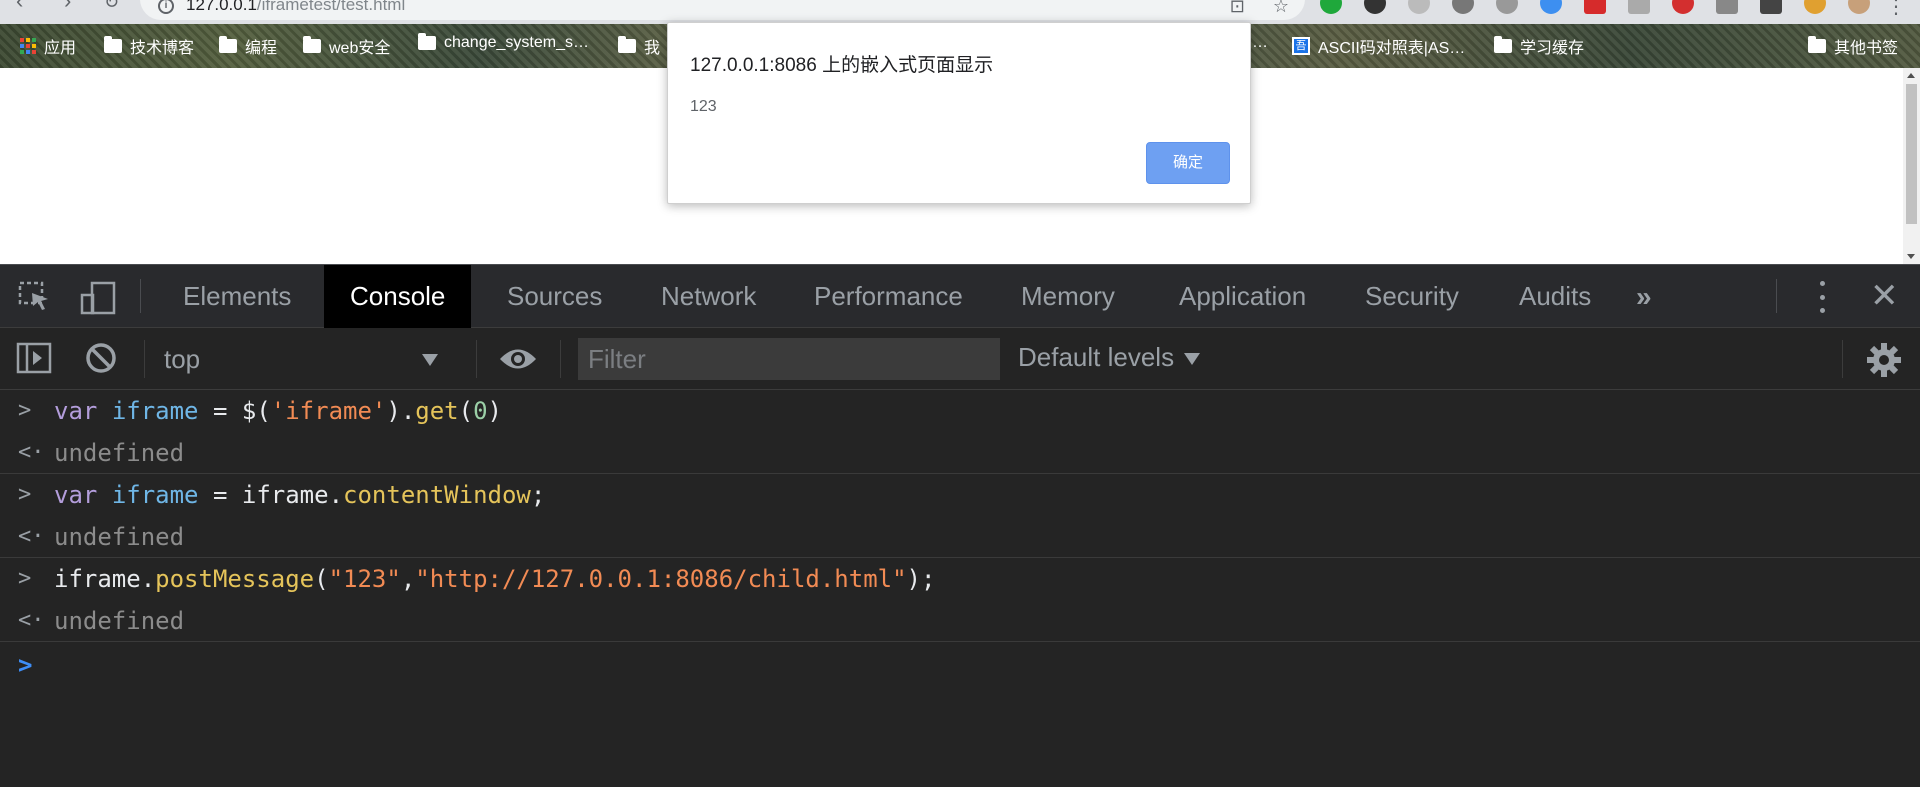 The image size is (1920, 787). I want to click on bookmark-folder-other: 其他书签, so click(1853, 46).